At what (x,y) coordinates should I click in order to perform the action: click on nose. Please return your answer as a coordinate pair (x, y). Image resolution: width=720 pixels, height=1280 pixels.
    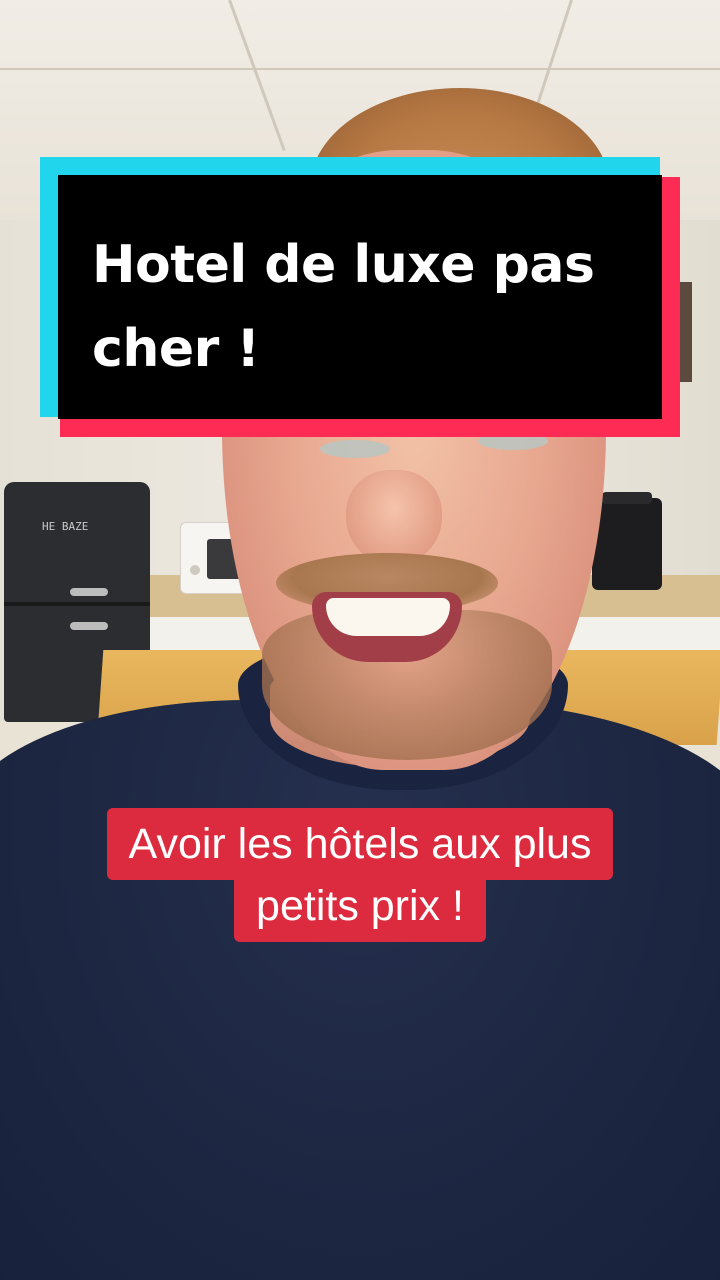
    Looking at the image, I should click on (394, 517).